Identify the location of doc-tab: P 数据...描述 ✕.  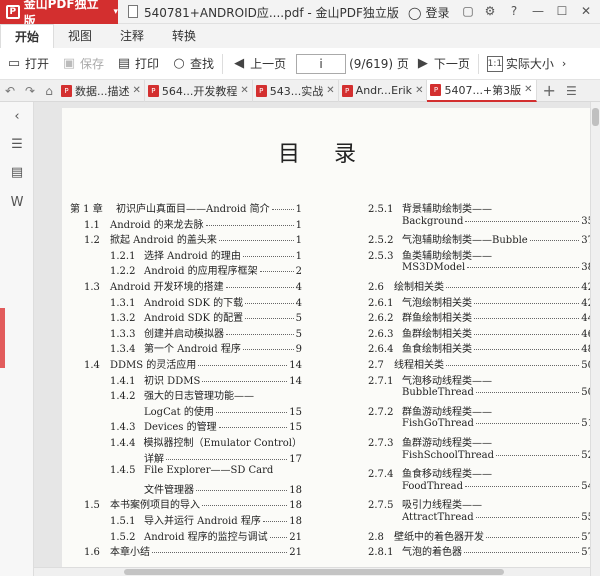
(101, 90).